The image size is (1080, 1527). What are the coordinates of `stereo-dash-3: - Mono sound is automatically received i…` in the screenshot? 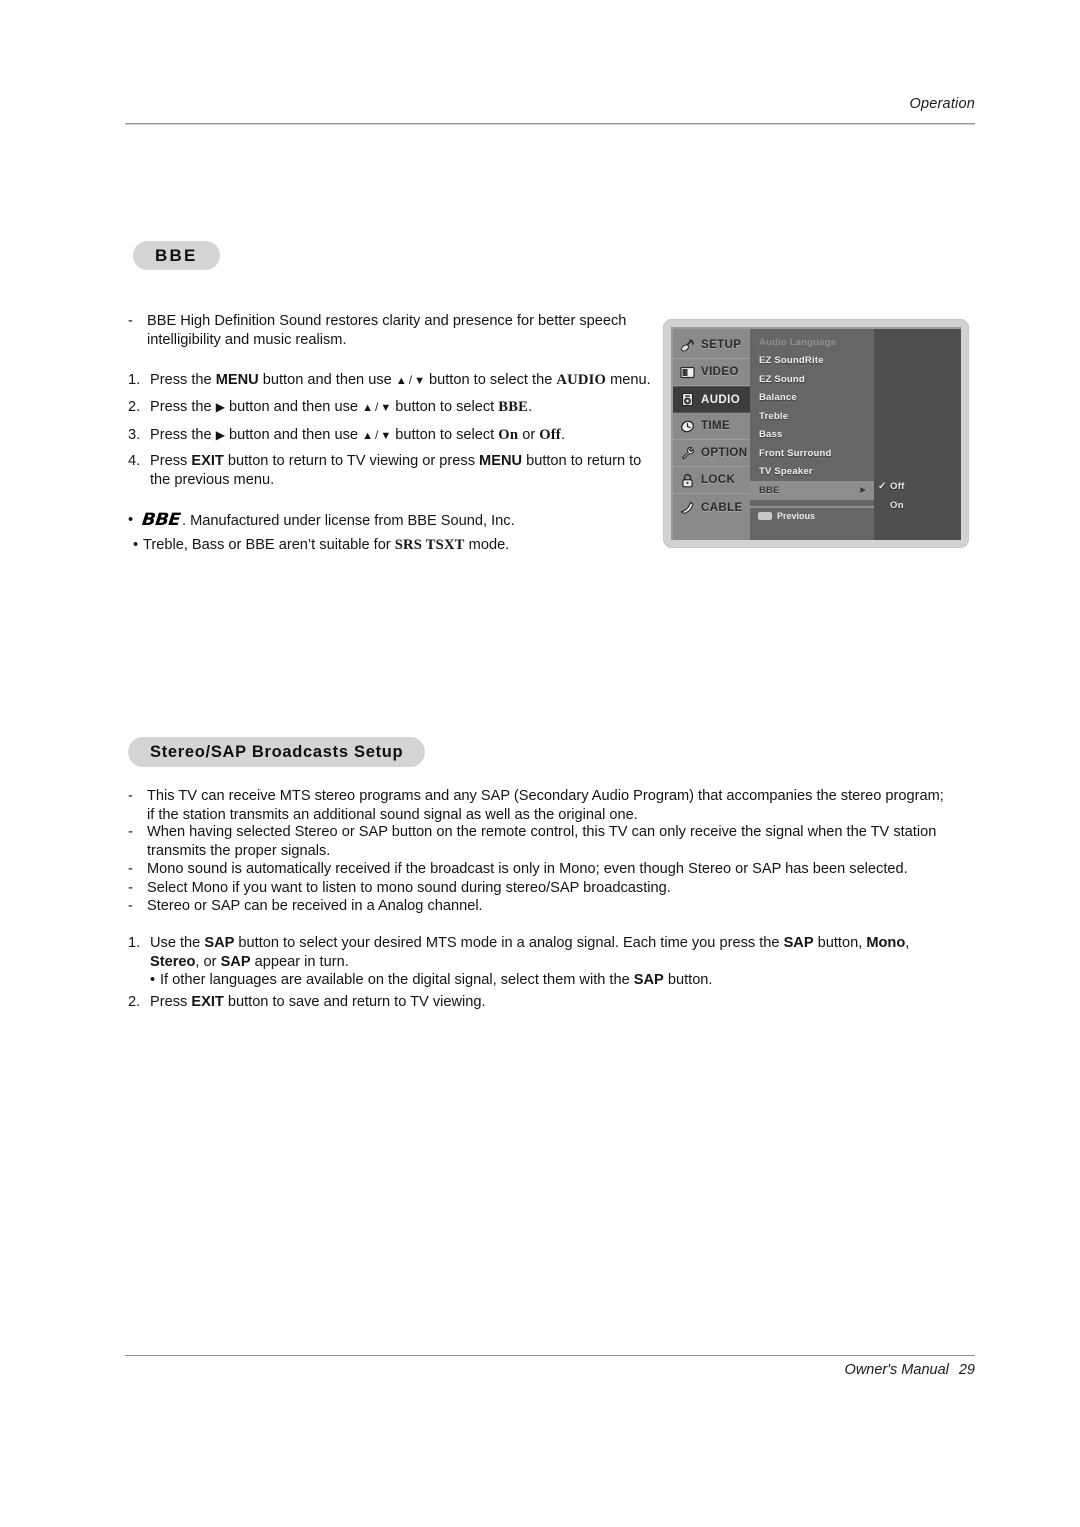 It's located at (552, 869).